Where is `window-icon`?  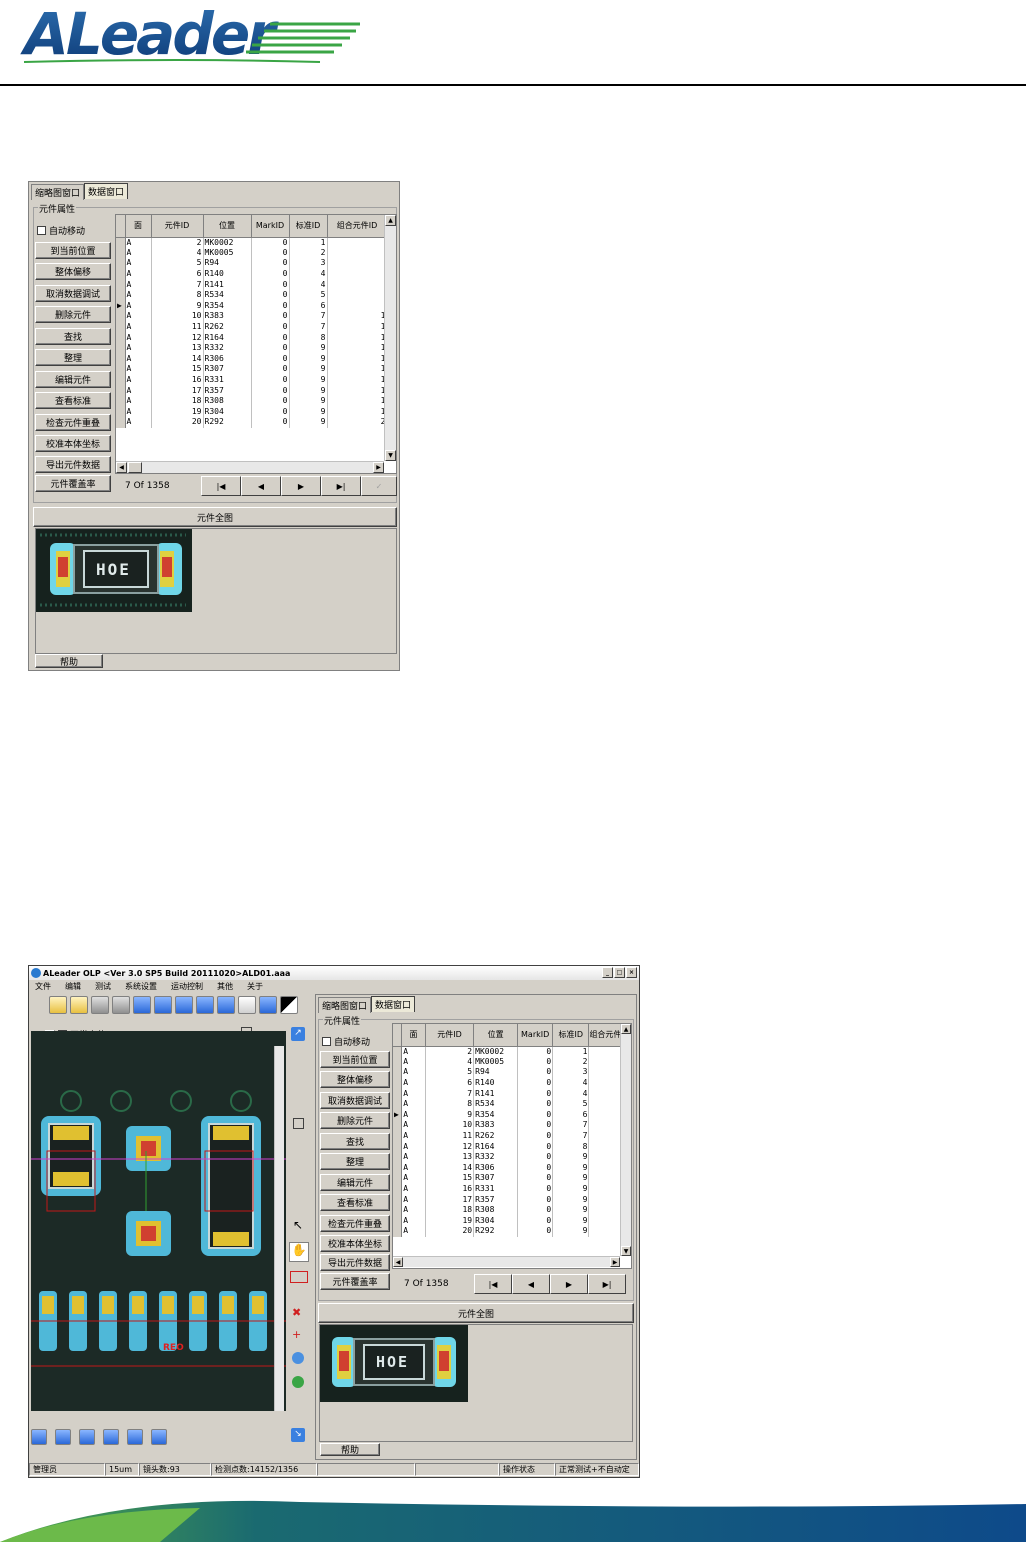 window-icon is located at coordinates (163, 1005).